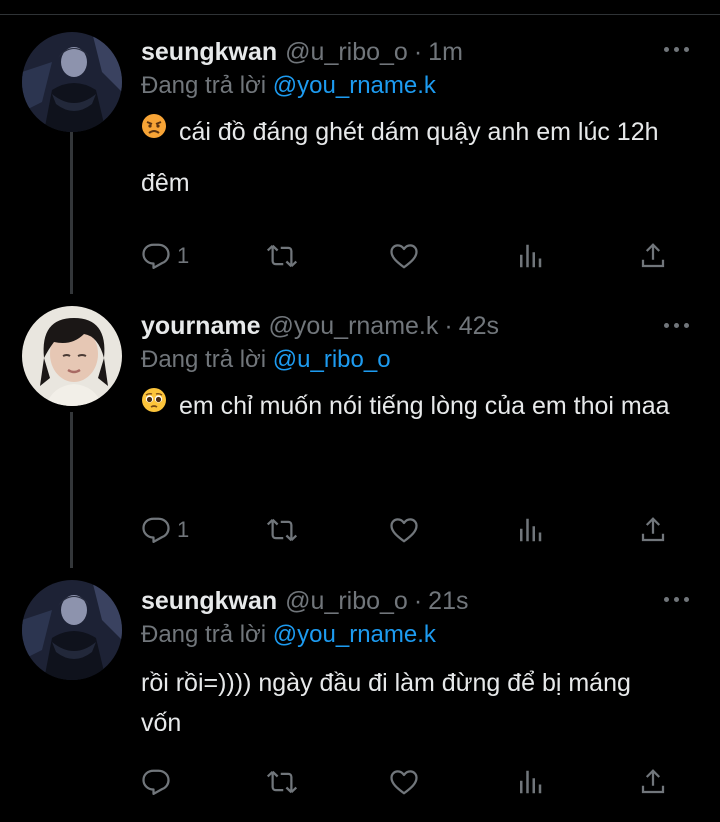 The image size is (720, 822). Describe the element at coordinates (154, 405) in the screenshot. I see `pleading-face-icon` at that location.